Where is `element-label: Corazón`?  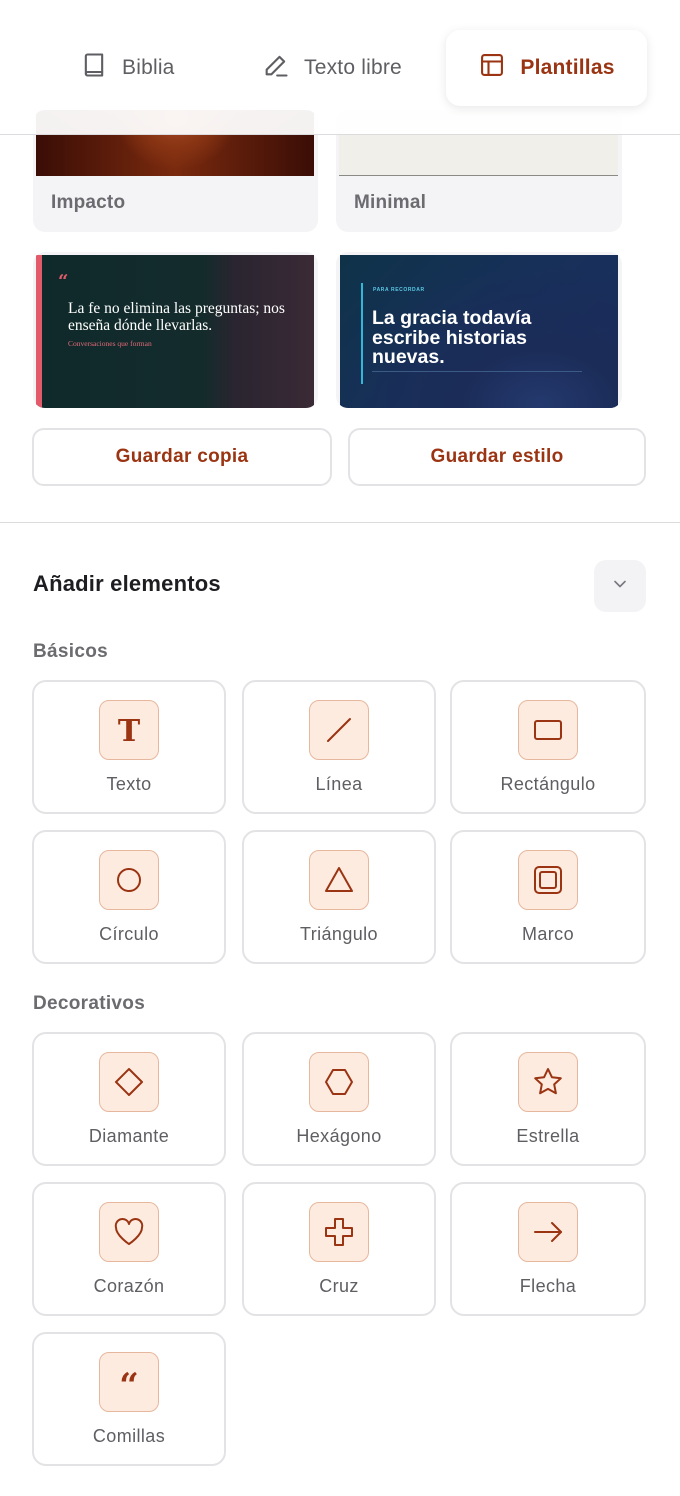
element-label: Corazón is located at coordinates (129, 1286).